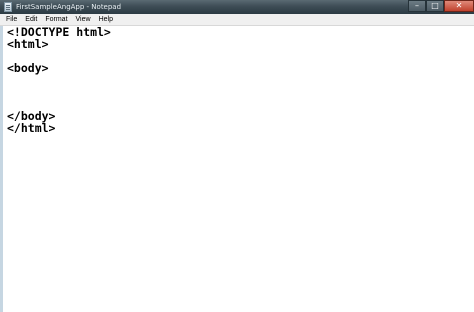 The image size is (474, 312). What do you see at coordinates (8, 7) in the screenshot?
I see `notepad-app-icon` at bounding box center [8, 7].